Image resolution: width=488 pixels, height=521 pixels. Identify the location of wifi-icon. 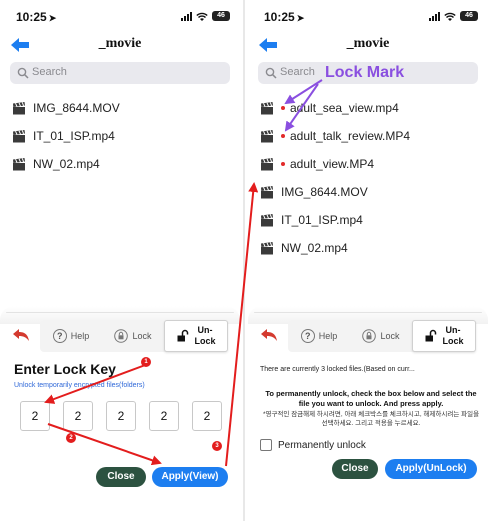
(450, 16).